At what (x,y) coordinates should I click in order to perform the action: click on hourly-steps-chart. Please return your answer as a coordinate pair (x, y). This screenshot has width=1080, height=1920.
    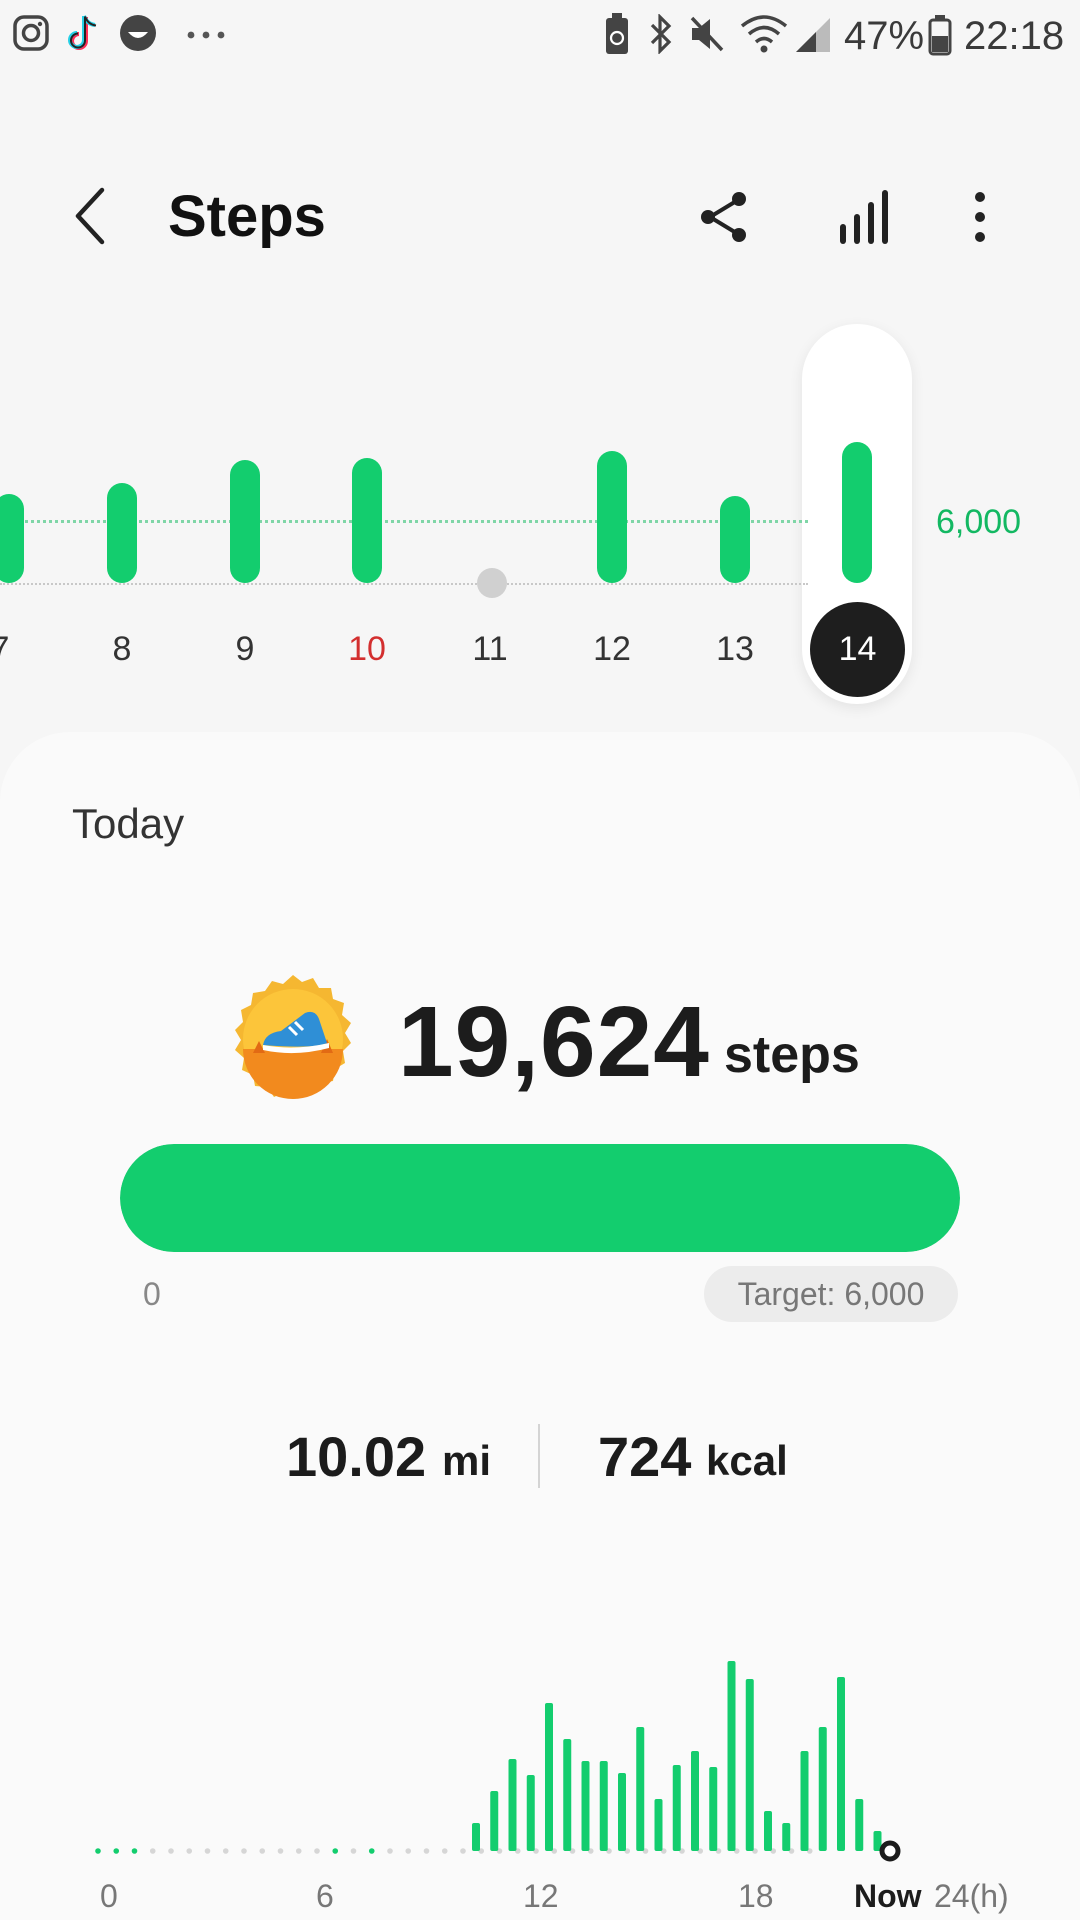
    Looking at the image, I should click on (540, 1745).